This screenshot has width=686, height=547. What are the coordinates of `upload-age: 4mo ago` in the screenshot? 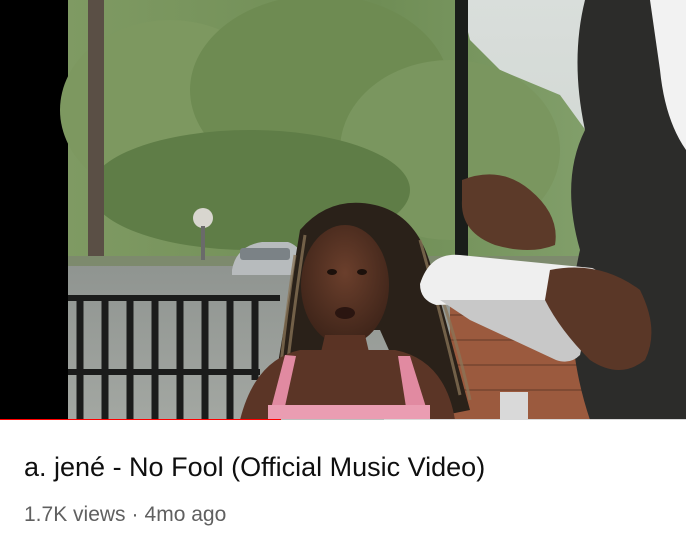 It's located at (185, 514).